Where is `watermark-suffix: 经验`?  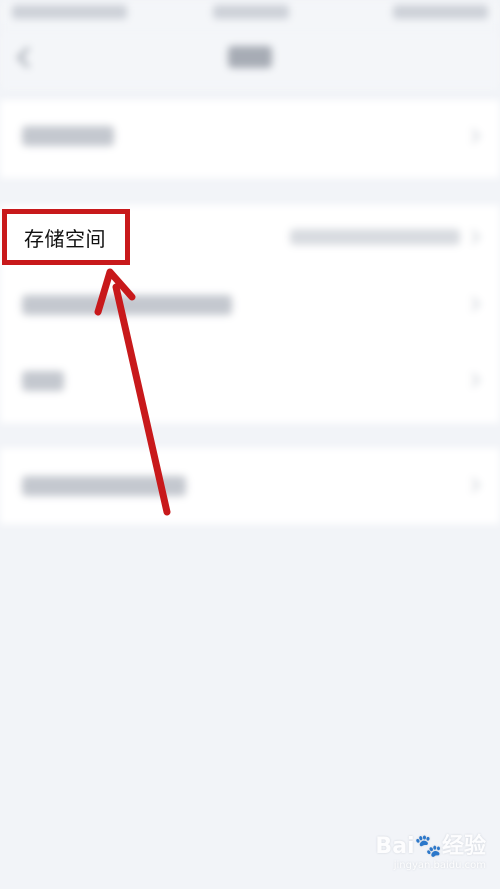
watermark-suffix: 经验 is located at coordinates (463, 846).